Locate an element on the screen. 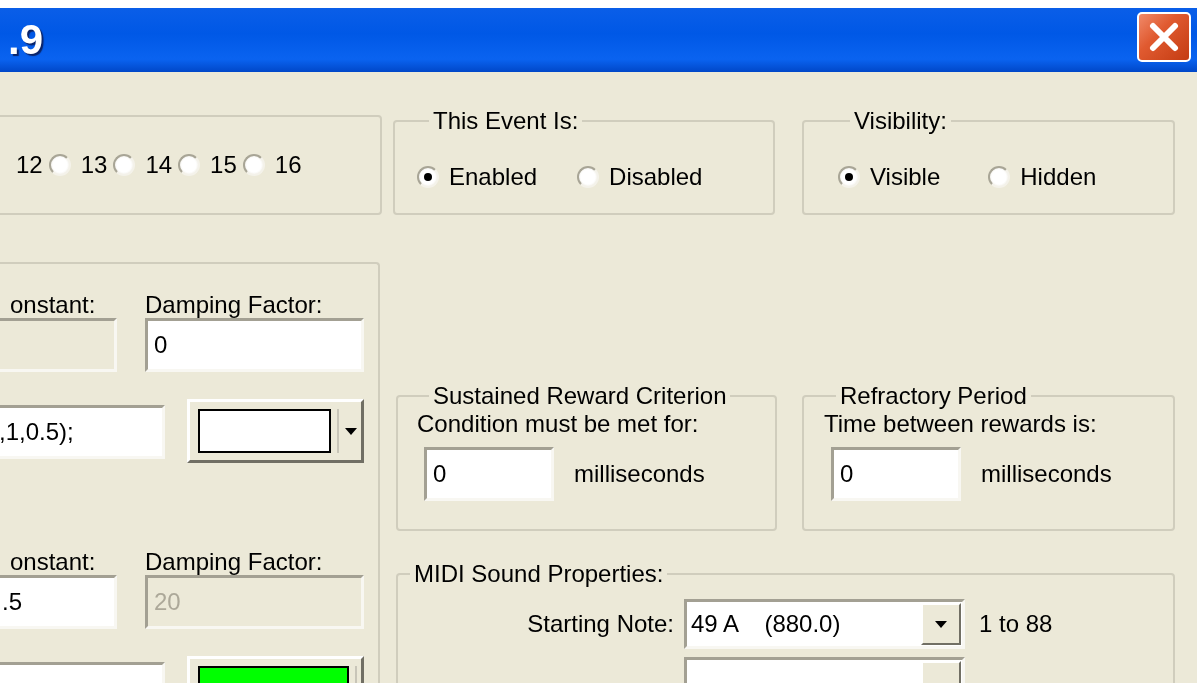  dropdown: 49 A (880.0) is located at coordinates (824, 624).